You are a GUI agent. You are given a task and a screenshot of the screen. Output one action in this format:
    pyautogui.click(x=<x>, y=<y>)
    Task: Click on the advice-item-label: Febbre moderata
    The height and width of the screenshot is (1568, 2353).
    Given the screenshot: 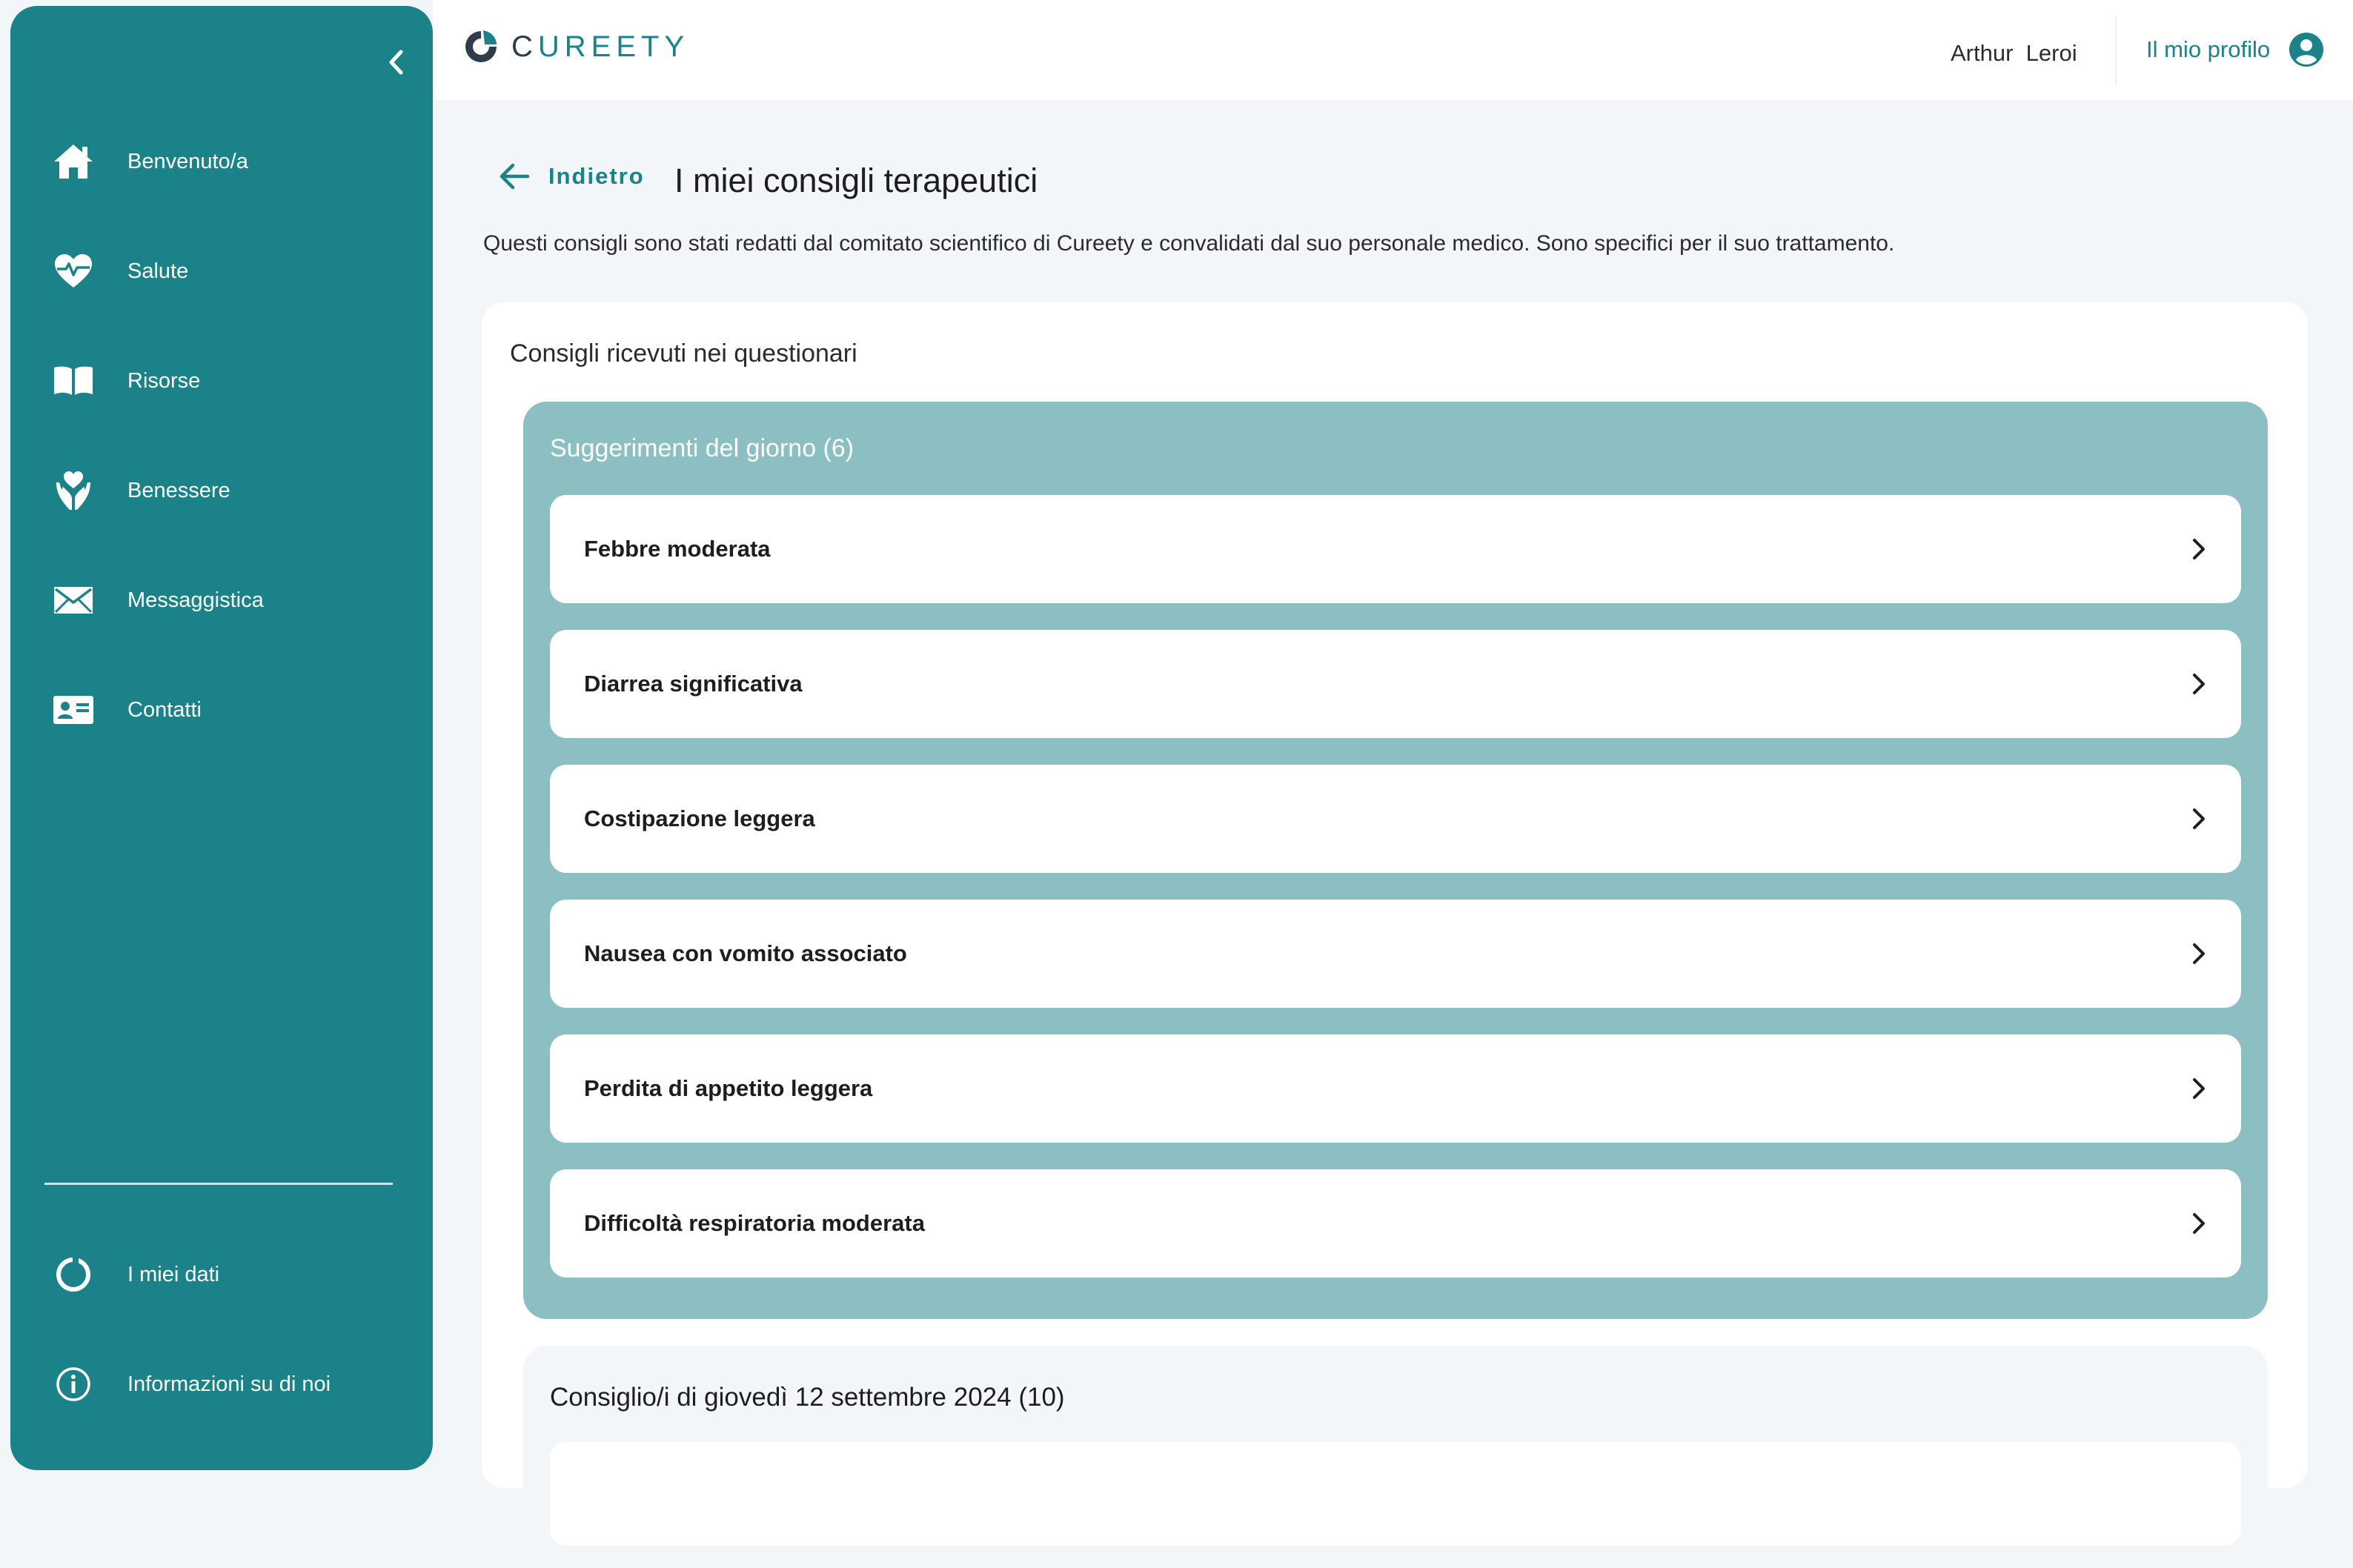 What is the action you would take?
    pyautogui.click(x=677, y=549)
    